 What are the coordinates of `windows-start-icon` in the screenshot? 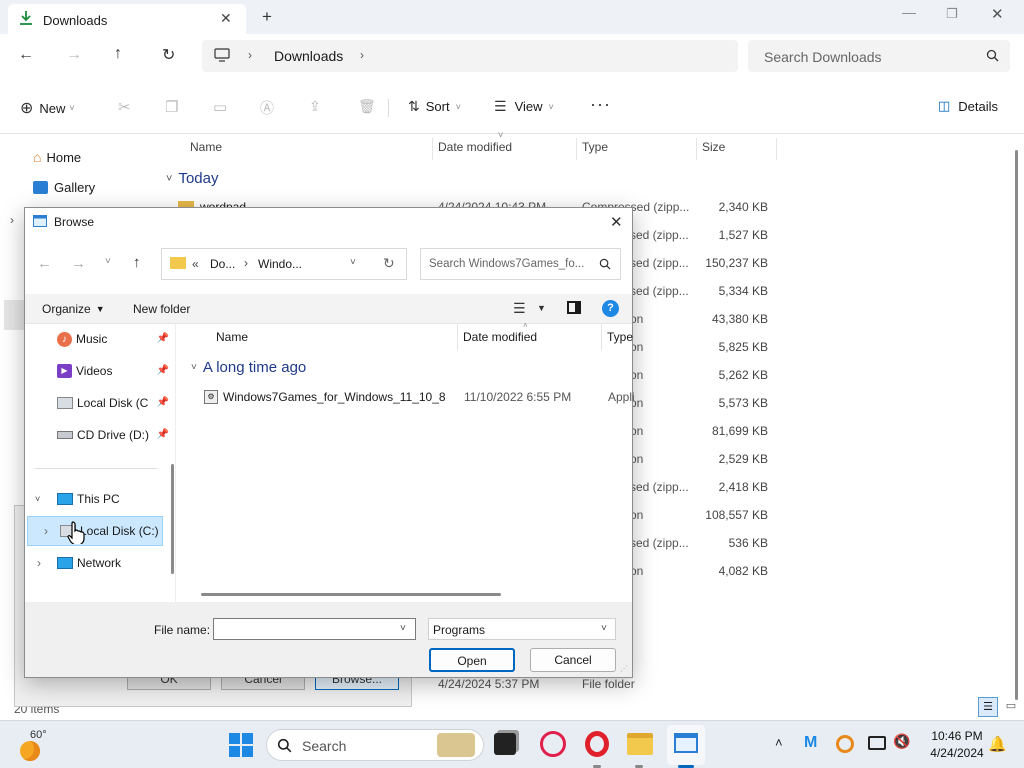 It's located at (241, 745).